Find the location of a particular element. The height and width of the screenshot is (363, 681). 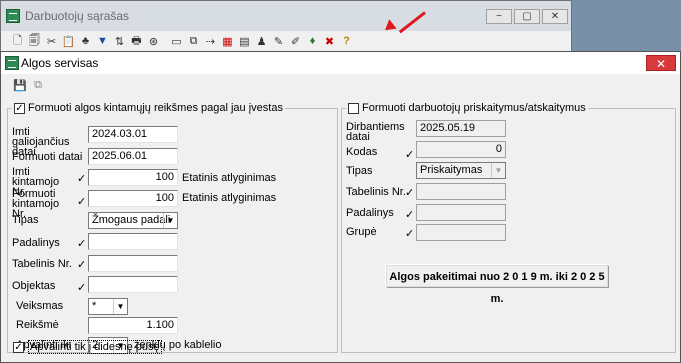

right-tabelinis-input is located at coordinates (461, 191).